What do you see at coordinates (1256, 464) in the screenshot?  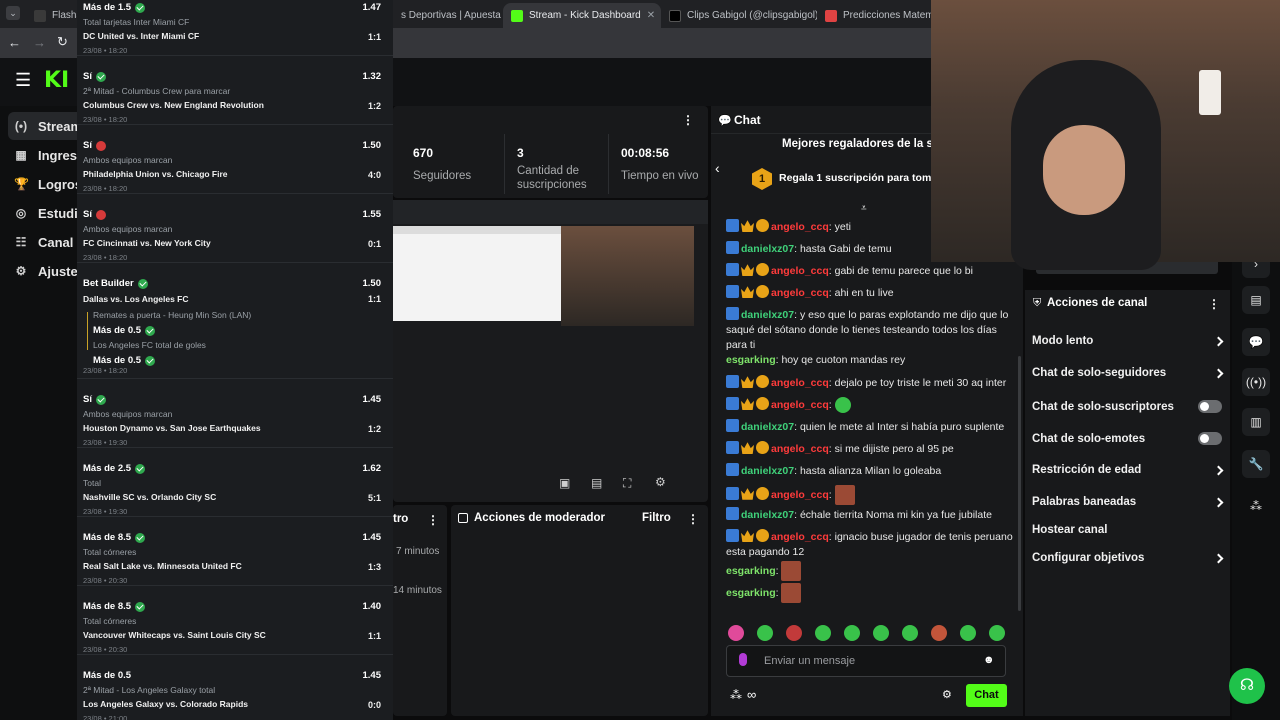 I see `wrench-icon: 🔧` at bounding box center [1256, 464].